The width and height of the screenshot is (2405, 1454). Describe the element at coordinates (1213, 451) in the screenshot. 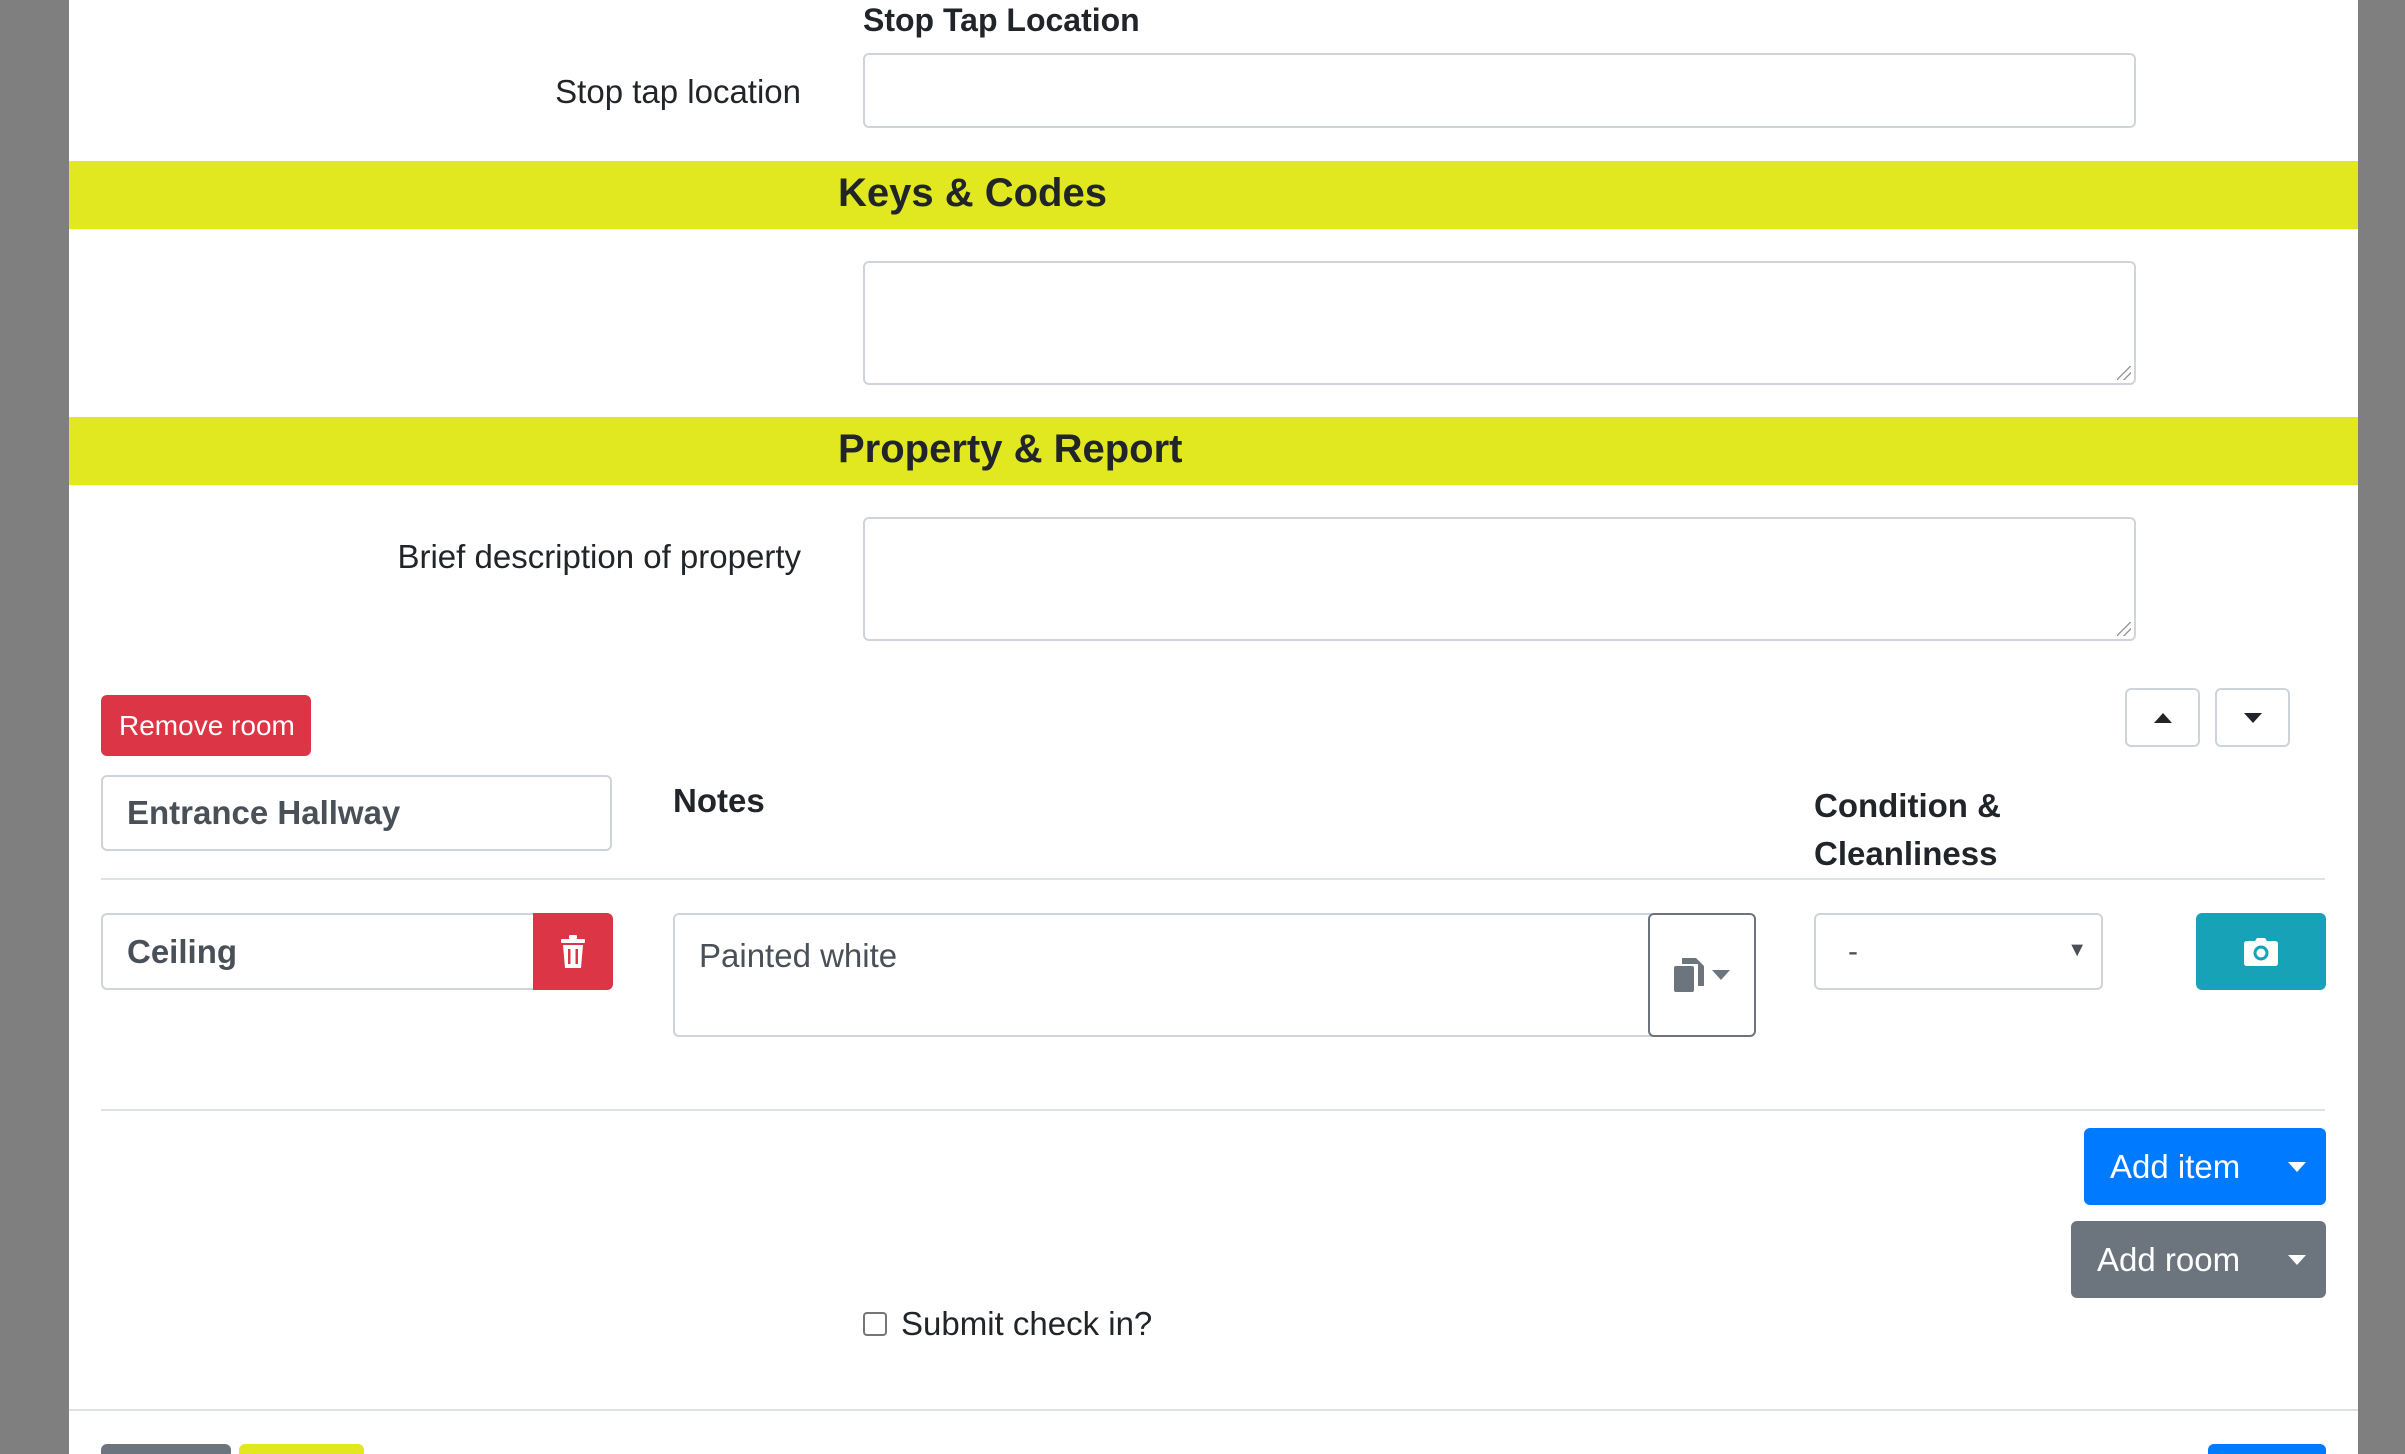

I see `property-report-section-header: Property & Report` at that location.